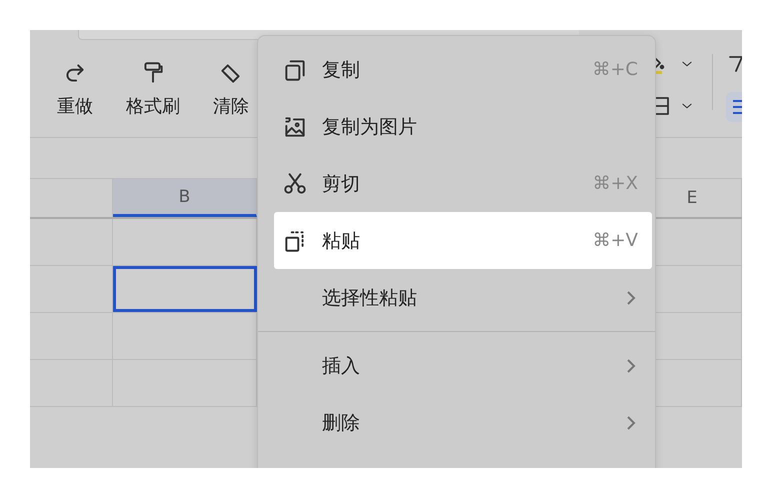 The height and width of the screenshot is (500, 772). I want to click on menu-item: 插入, so click(463, 365).